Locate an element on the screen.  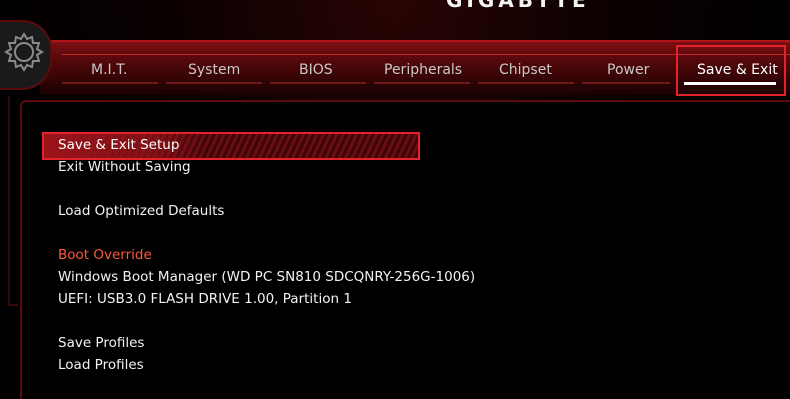
tab-peripherals: Peripherals is located at coordinates (423, 70).